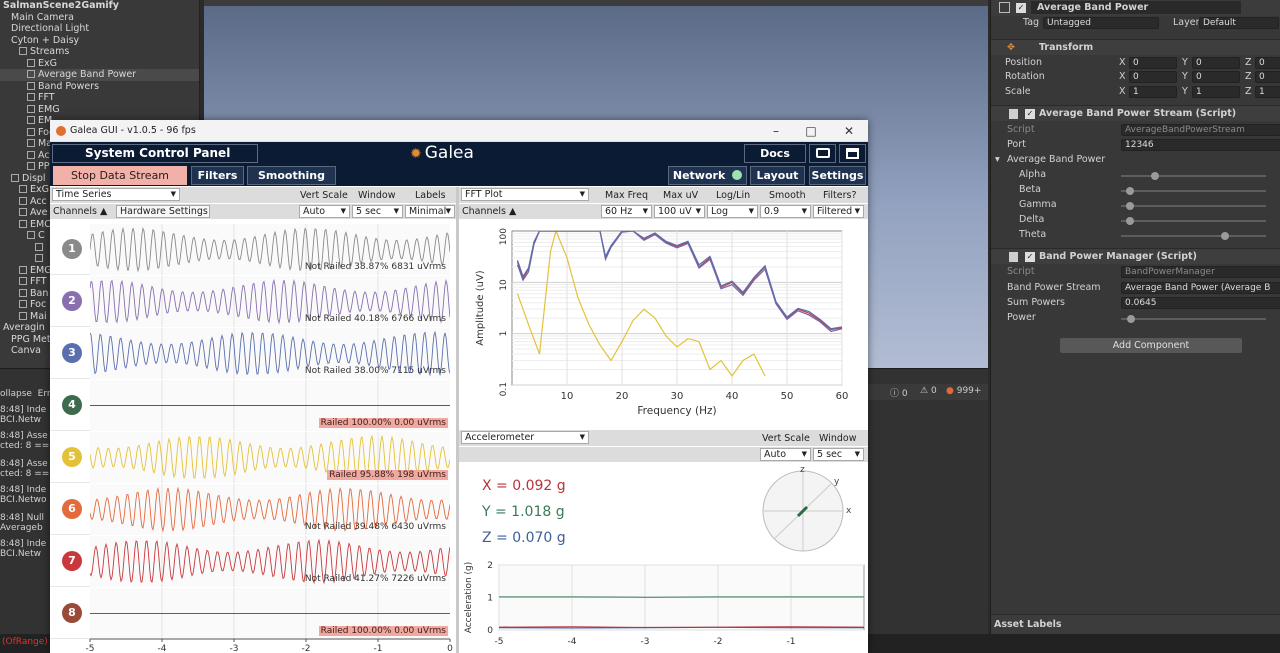 The height and width of the screenshot is (653, 1280). Describe the element at coordinates (626, 211) in the screenshot. I see `max-freq-select: 60 Hz ▼` at that location.